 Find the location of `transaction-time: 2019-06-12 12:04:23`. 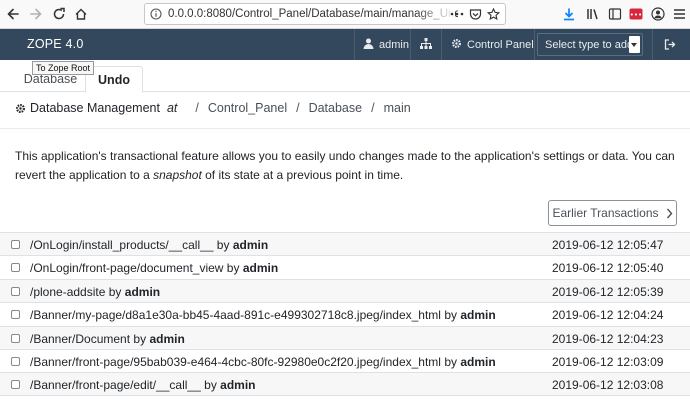

transaction-time: 2019-06-12 12:04:23 is located at coordinates (608, 338).